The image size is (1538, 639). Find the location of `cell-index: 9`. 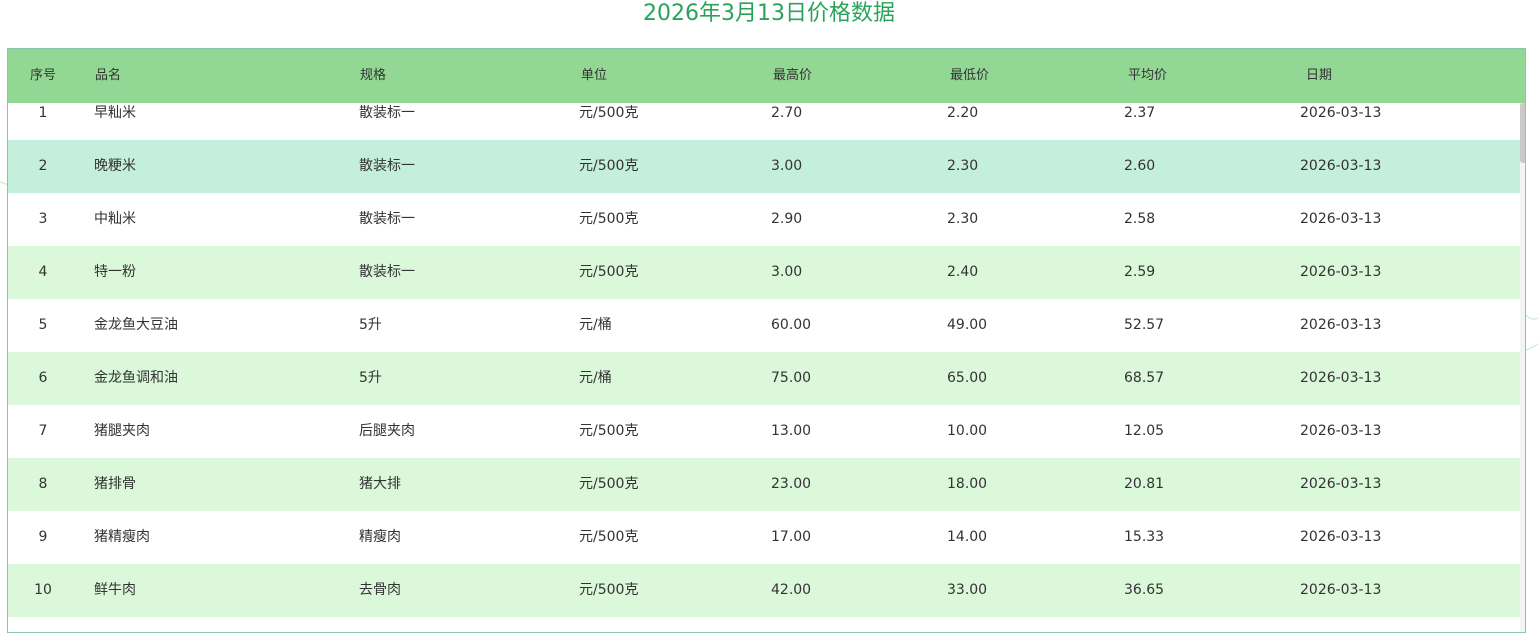

cell-index: 9 is located at coordinates (43, 537).